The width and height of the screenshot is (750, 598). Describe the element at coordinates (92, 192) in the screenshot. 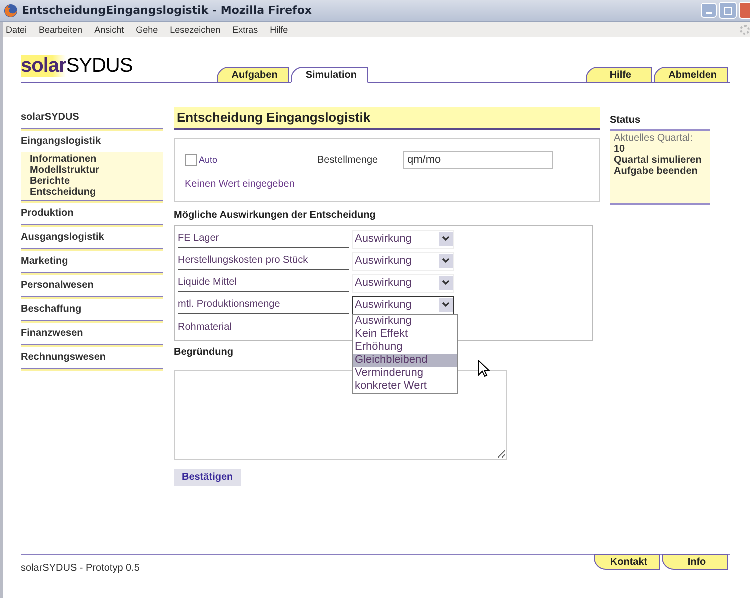

I see `submenu-item: Entscheidung` at that location.